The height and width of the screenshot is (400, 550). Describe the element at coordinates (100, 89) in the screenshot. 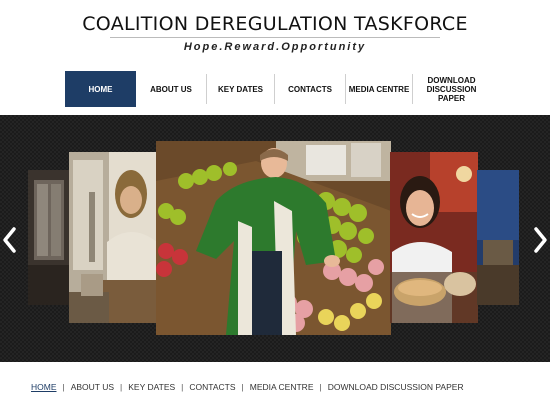

I see `nav-home: HOME` at that location.